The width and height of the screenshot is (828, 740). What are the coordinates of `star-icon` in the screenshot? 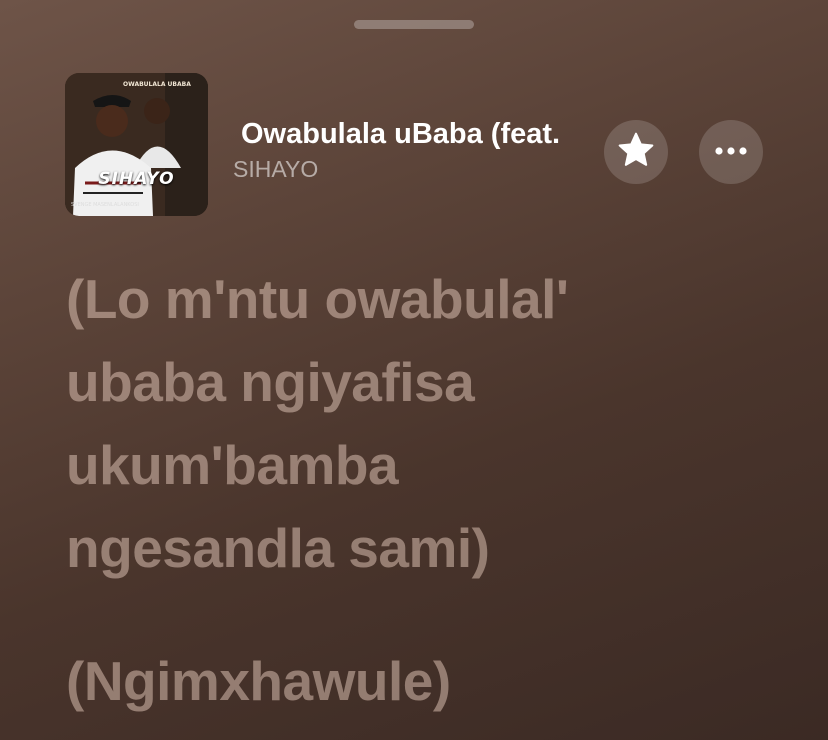 It's located at (636, 152).